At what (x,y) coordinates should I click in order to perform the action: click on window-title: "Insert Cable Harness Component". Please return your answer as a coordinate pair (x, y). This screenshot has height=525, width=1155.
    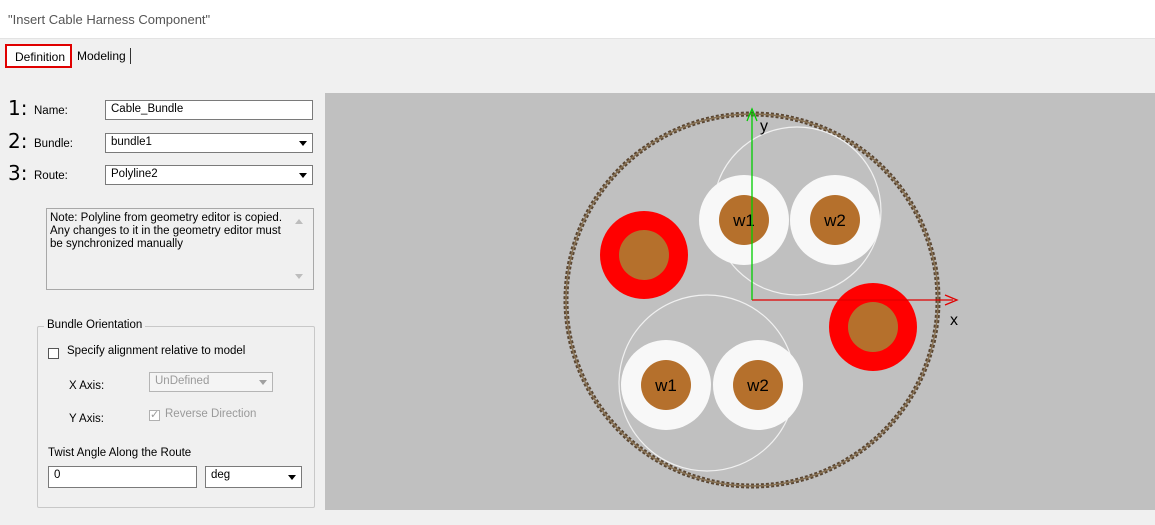
    Looking at the image, I should click on (109, 19).